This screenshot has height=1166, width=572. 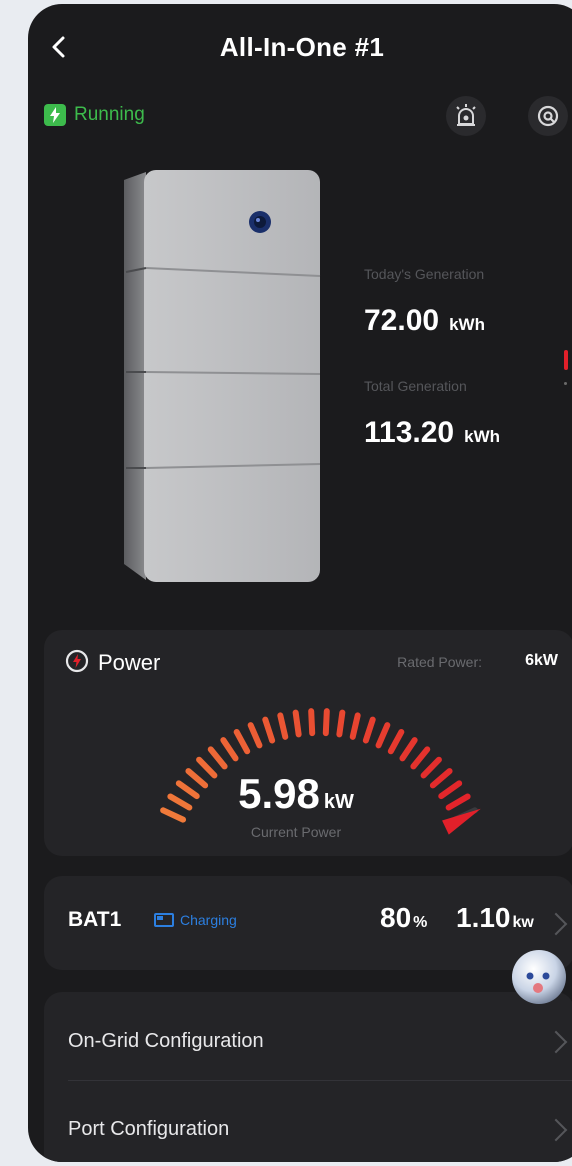 What do you see at coordinates (213, 372) in the screenshot?
I see `device-image` at bounding box center [213, 372].